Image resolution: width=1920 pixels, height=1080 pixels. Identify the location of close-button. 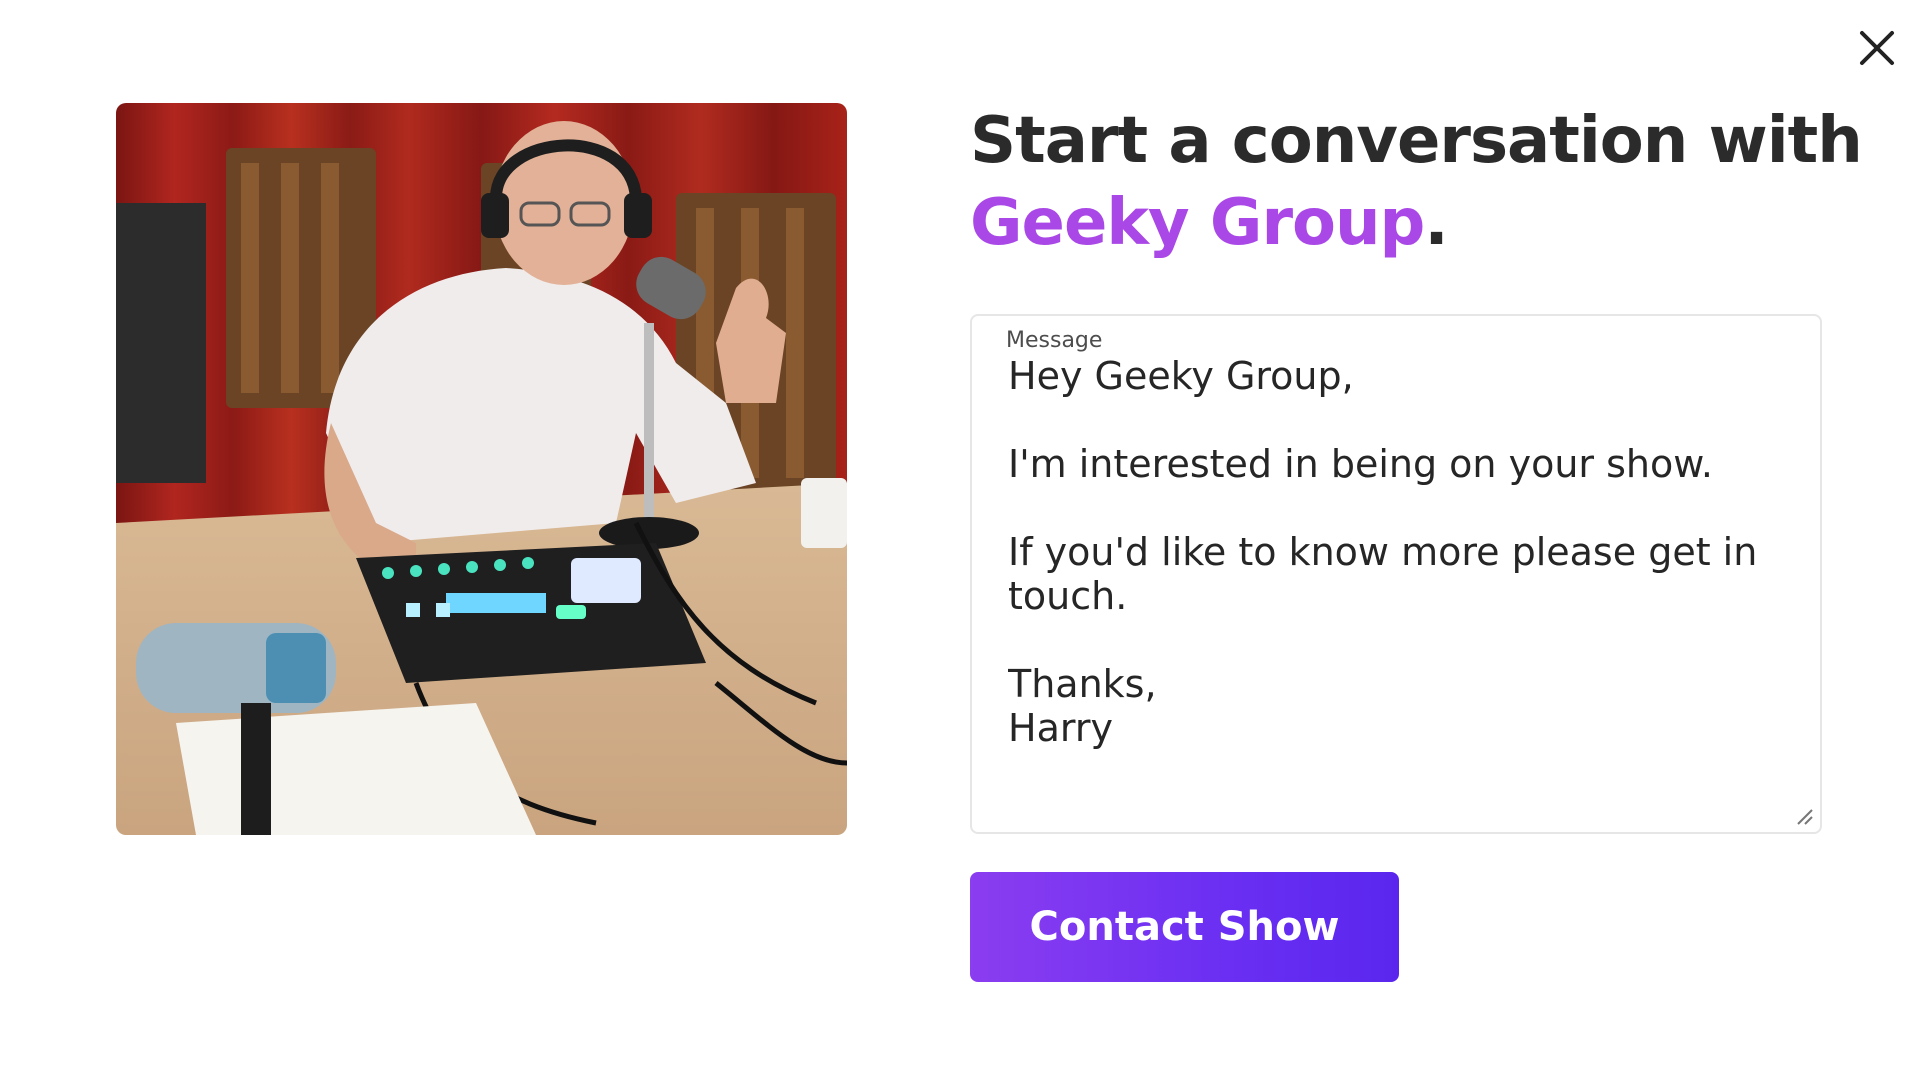
(1877, 48).